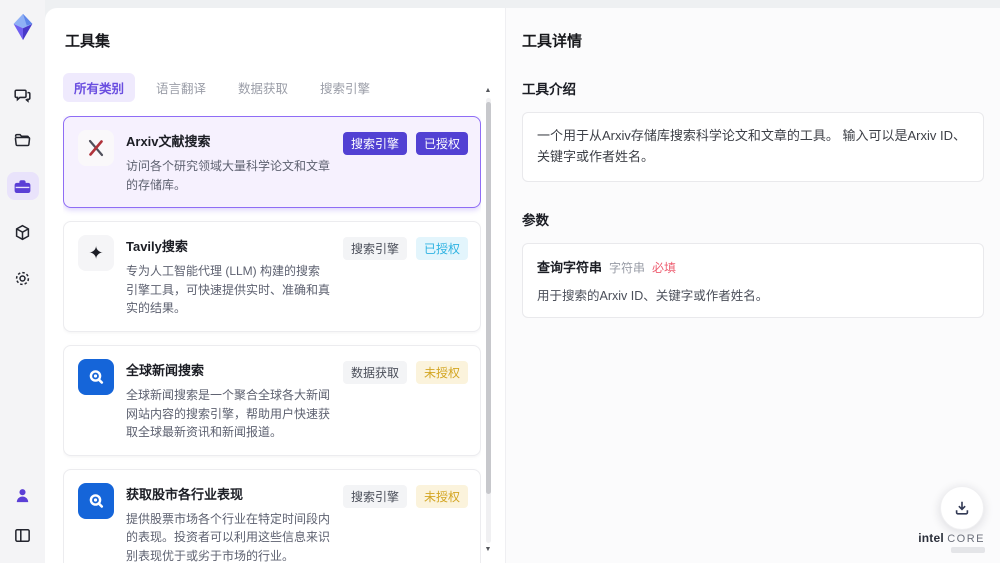 The width and height of the screenshot is (1000, 563). I want to click on chat-icon, so click(22, 95).